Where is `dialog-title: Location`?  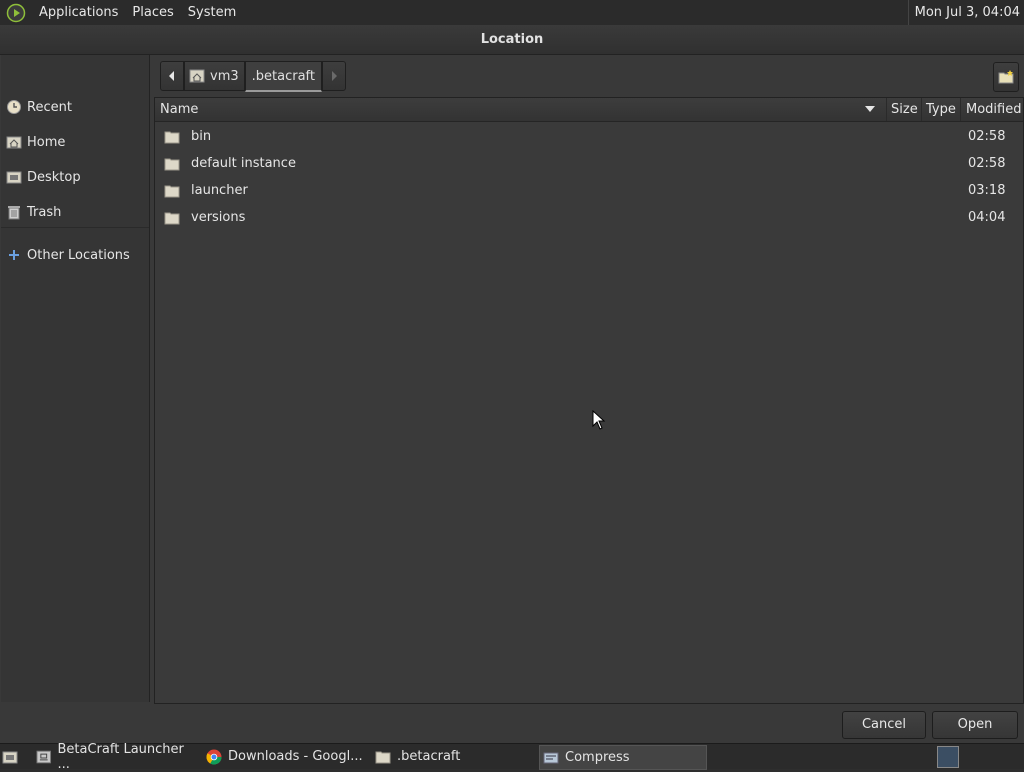
dialog-title: Location is located at coordinates (512, 40).